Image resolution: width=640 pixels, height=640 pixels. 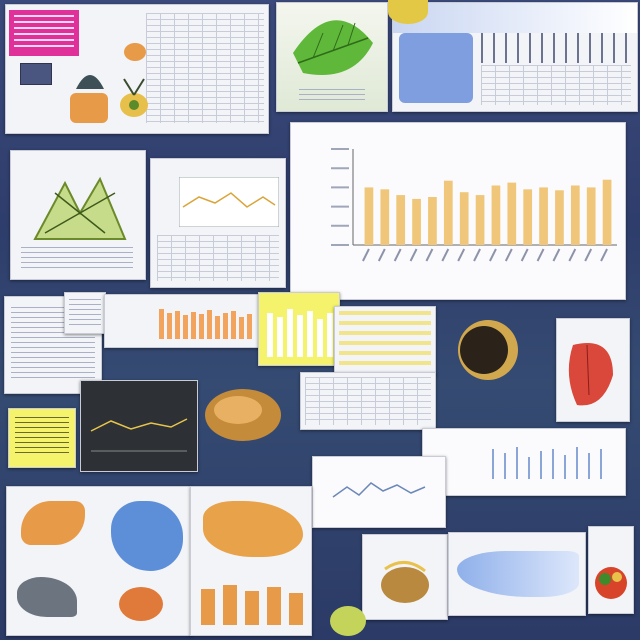 I want to click on panel-bottom-center, so click(x=251, y=561).